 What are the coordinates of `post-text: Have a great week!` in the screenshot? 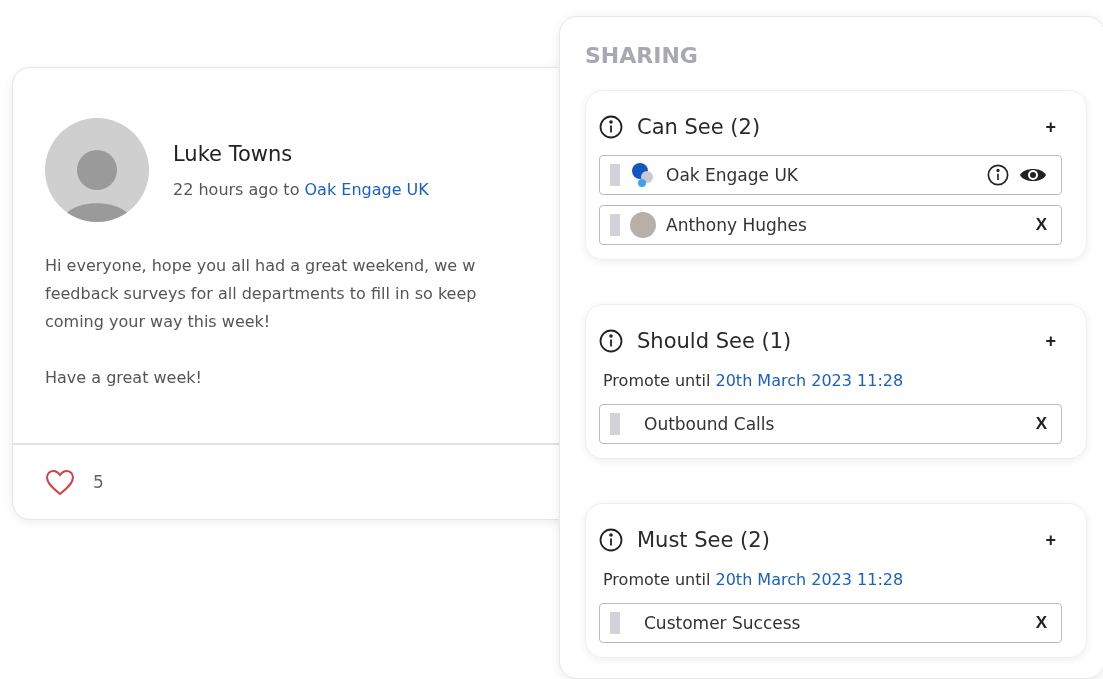 It's located at (124, 378).